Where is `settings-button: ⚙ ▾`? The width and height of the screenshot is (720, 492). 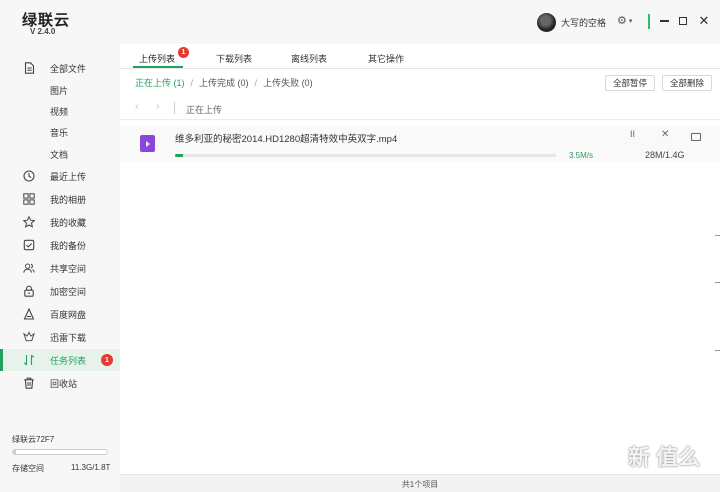
settings-button: ⚙ ▾ is located at coordinates (624, 20).